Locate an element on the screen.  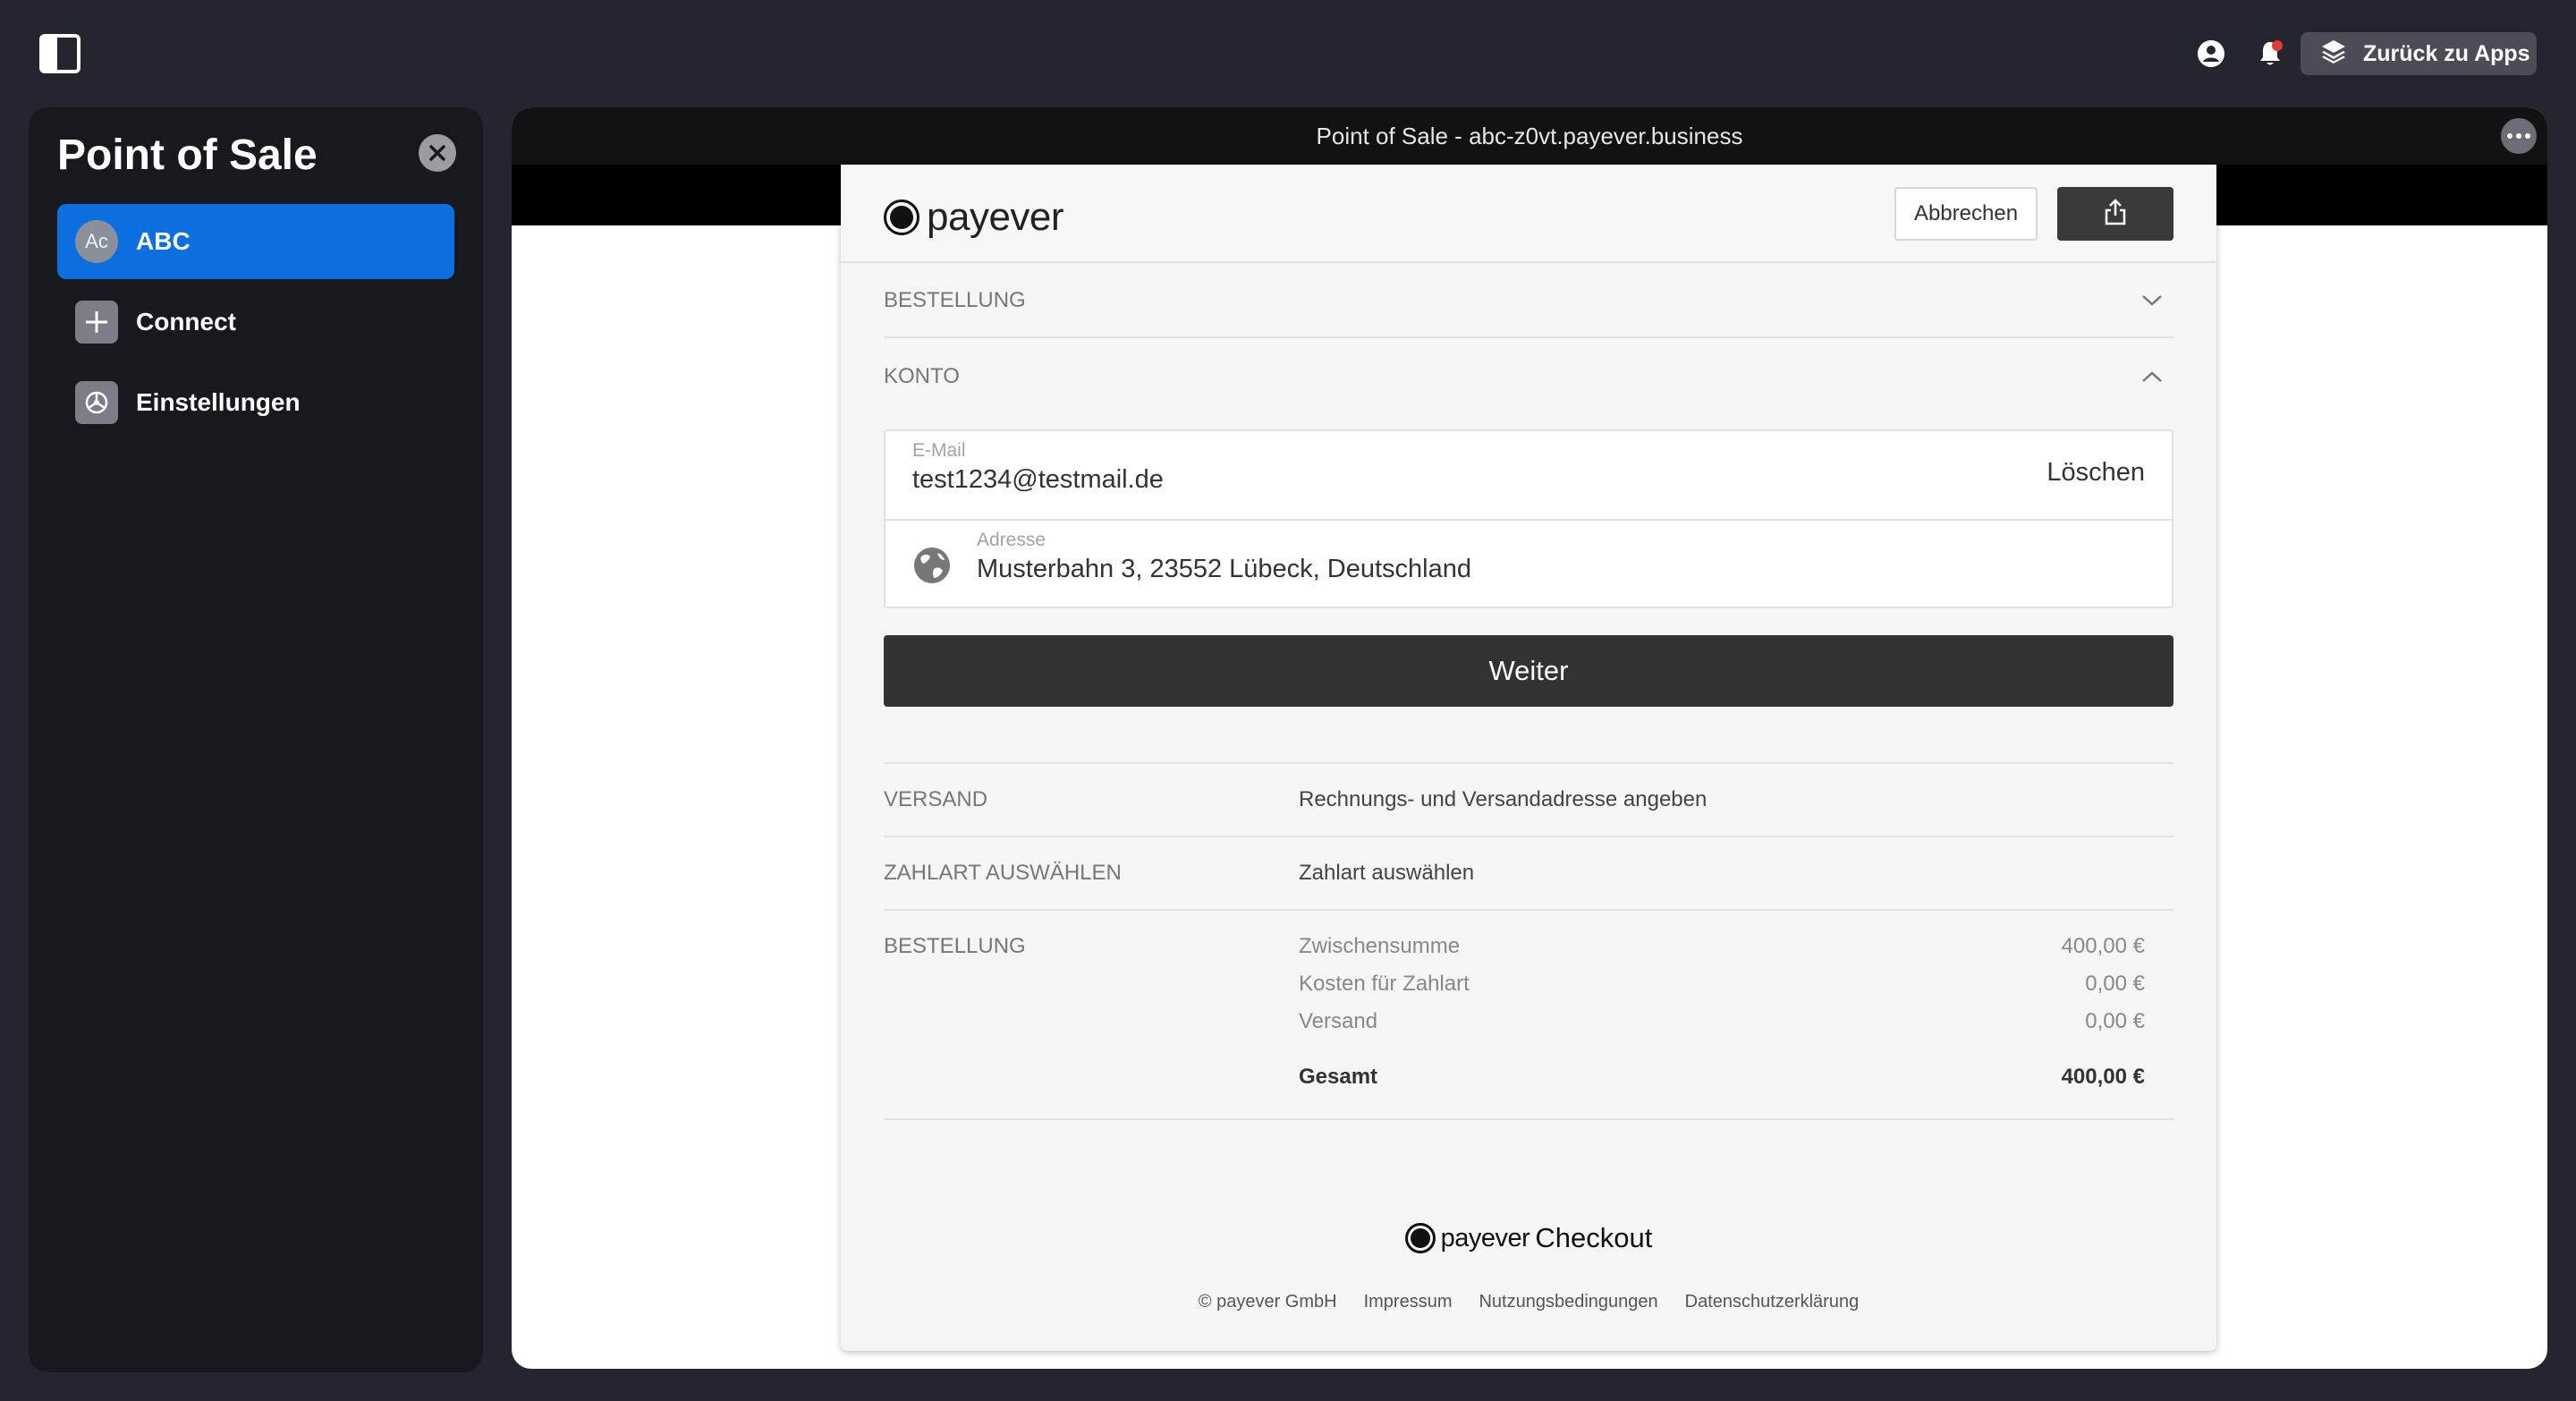
sidebar-item-label: ABC is located at coordinates (163, 241).